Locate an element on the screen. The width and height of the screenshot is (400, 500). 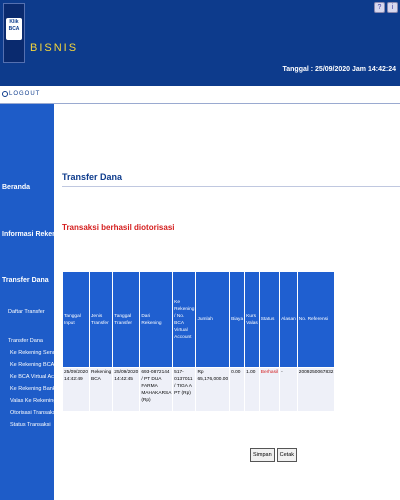
bca-logo: Klik BCA is located at coordinates (14, 33).